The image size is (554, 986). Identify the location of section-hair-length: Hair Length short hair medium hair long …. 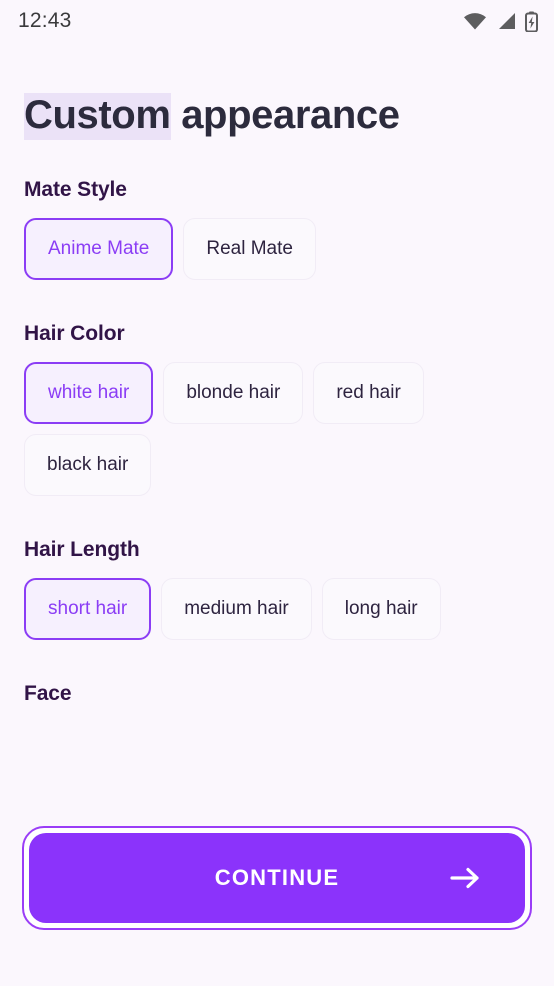
(277, 589).